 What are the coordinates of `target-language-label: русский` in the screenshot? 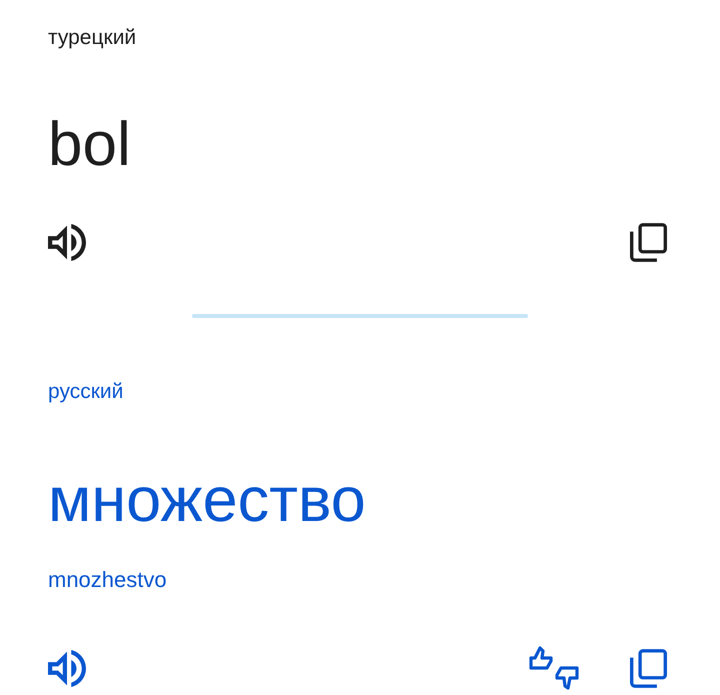 It's located at (86, 392).